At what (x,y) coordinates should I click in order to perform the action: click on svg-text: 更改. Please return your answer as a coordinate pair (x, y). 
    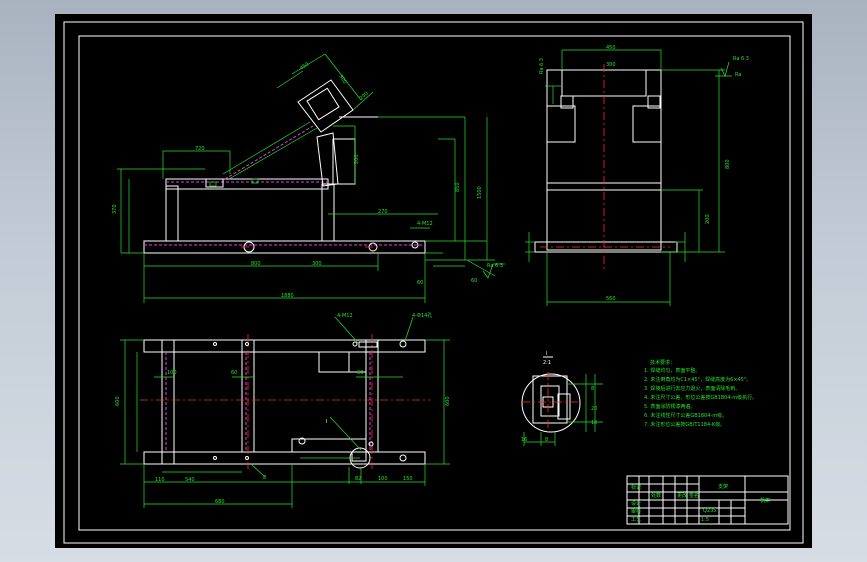
    Looking at the image, I should click on (682, 495).